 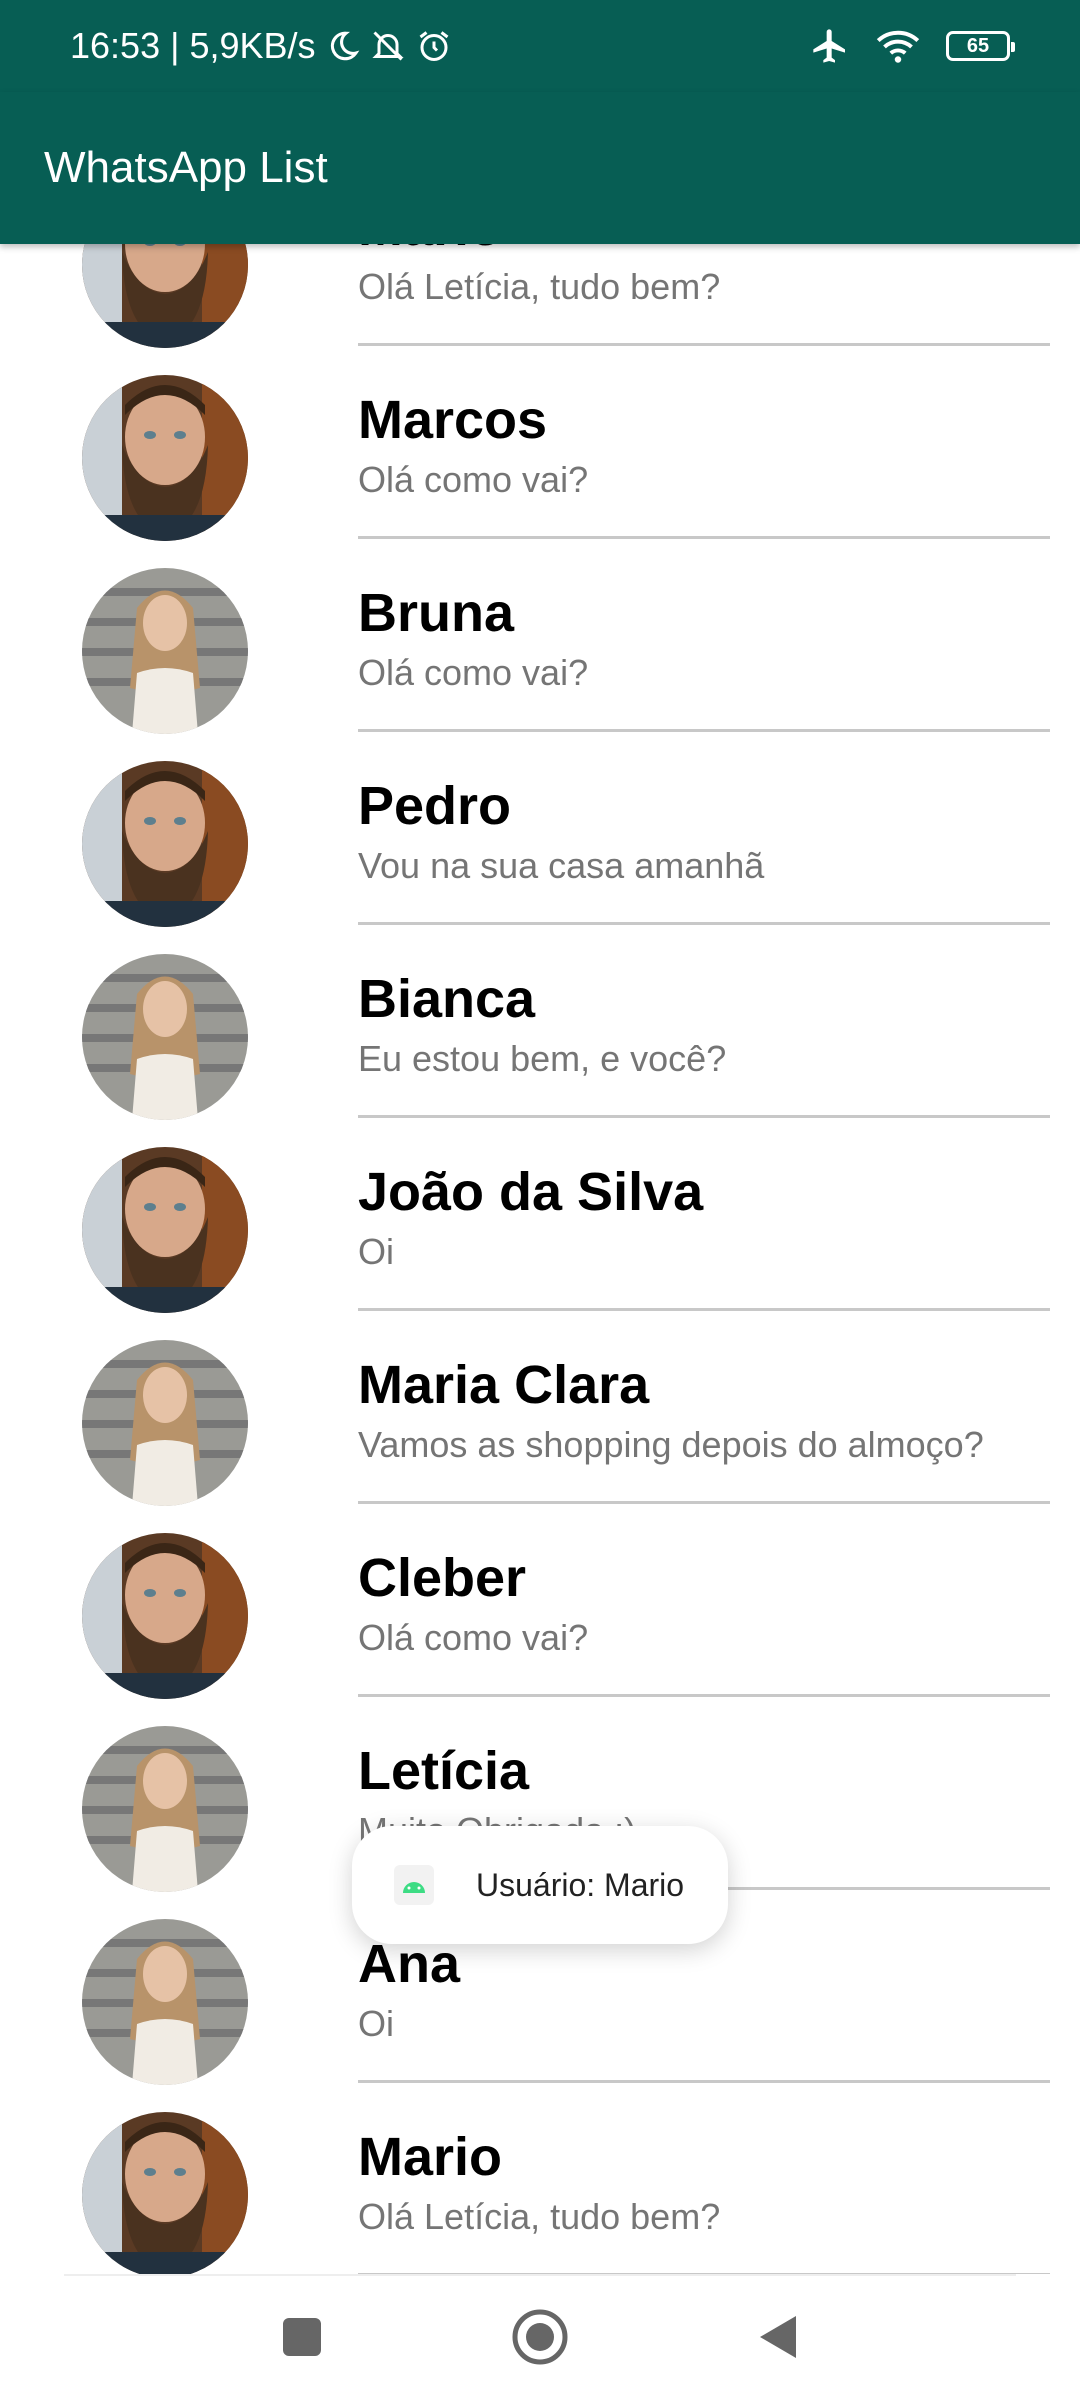 I want to click on battery-icon: 65, so click(x=980, y=46).